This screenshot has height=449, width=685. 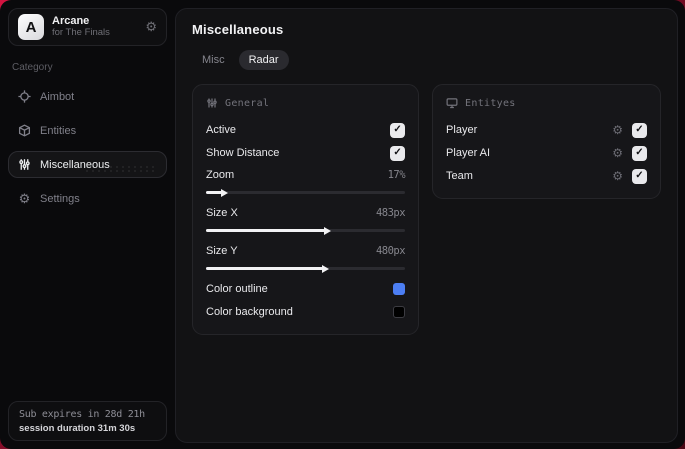 What do you see at coordinates (222, 213) in the screenshot?
I see `slider-label: Size X` at bounding box center [222, 213].